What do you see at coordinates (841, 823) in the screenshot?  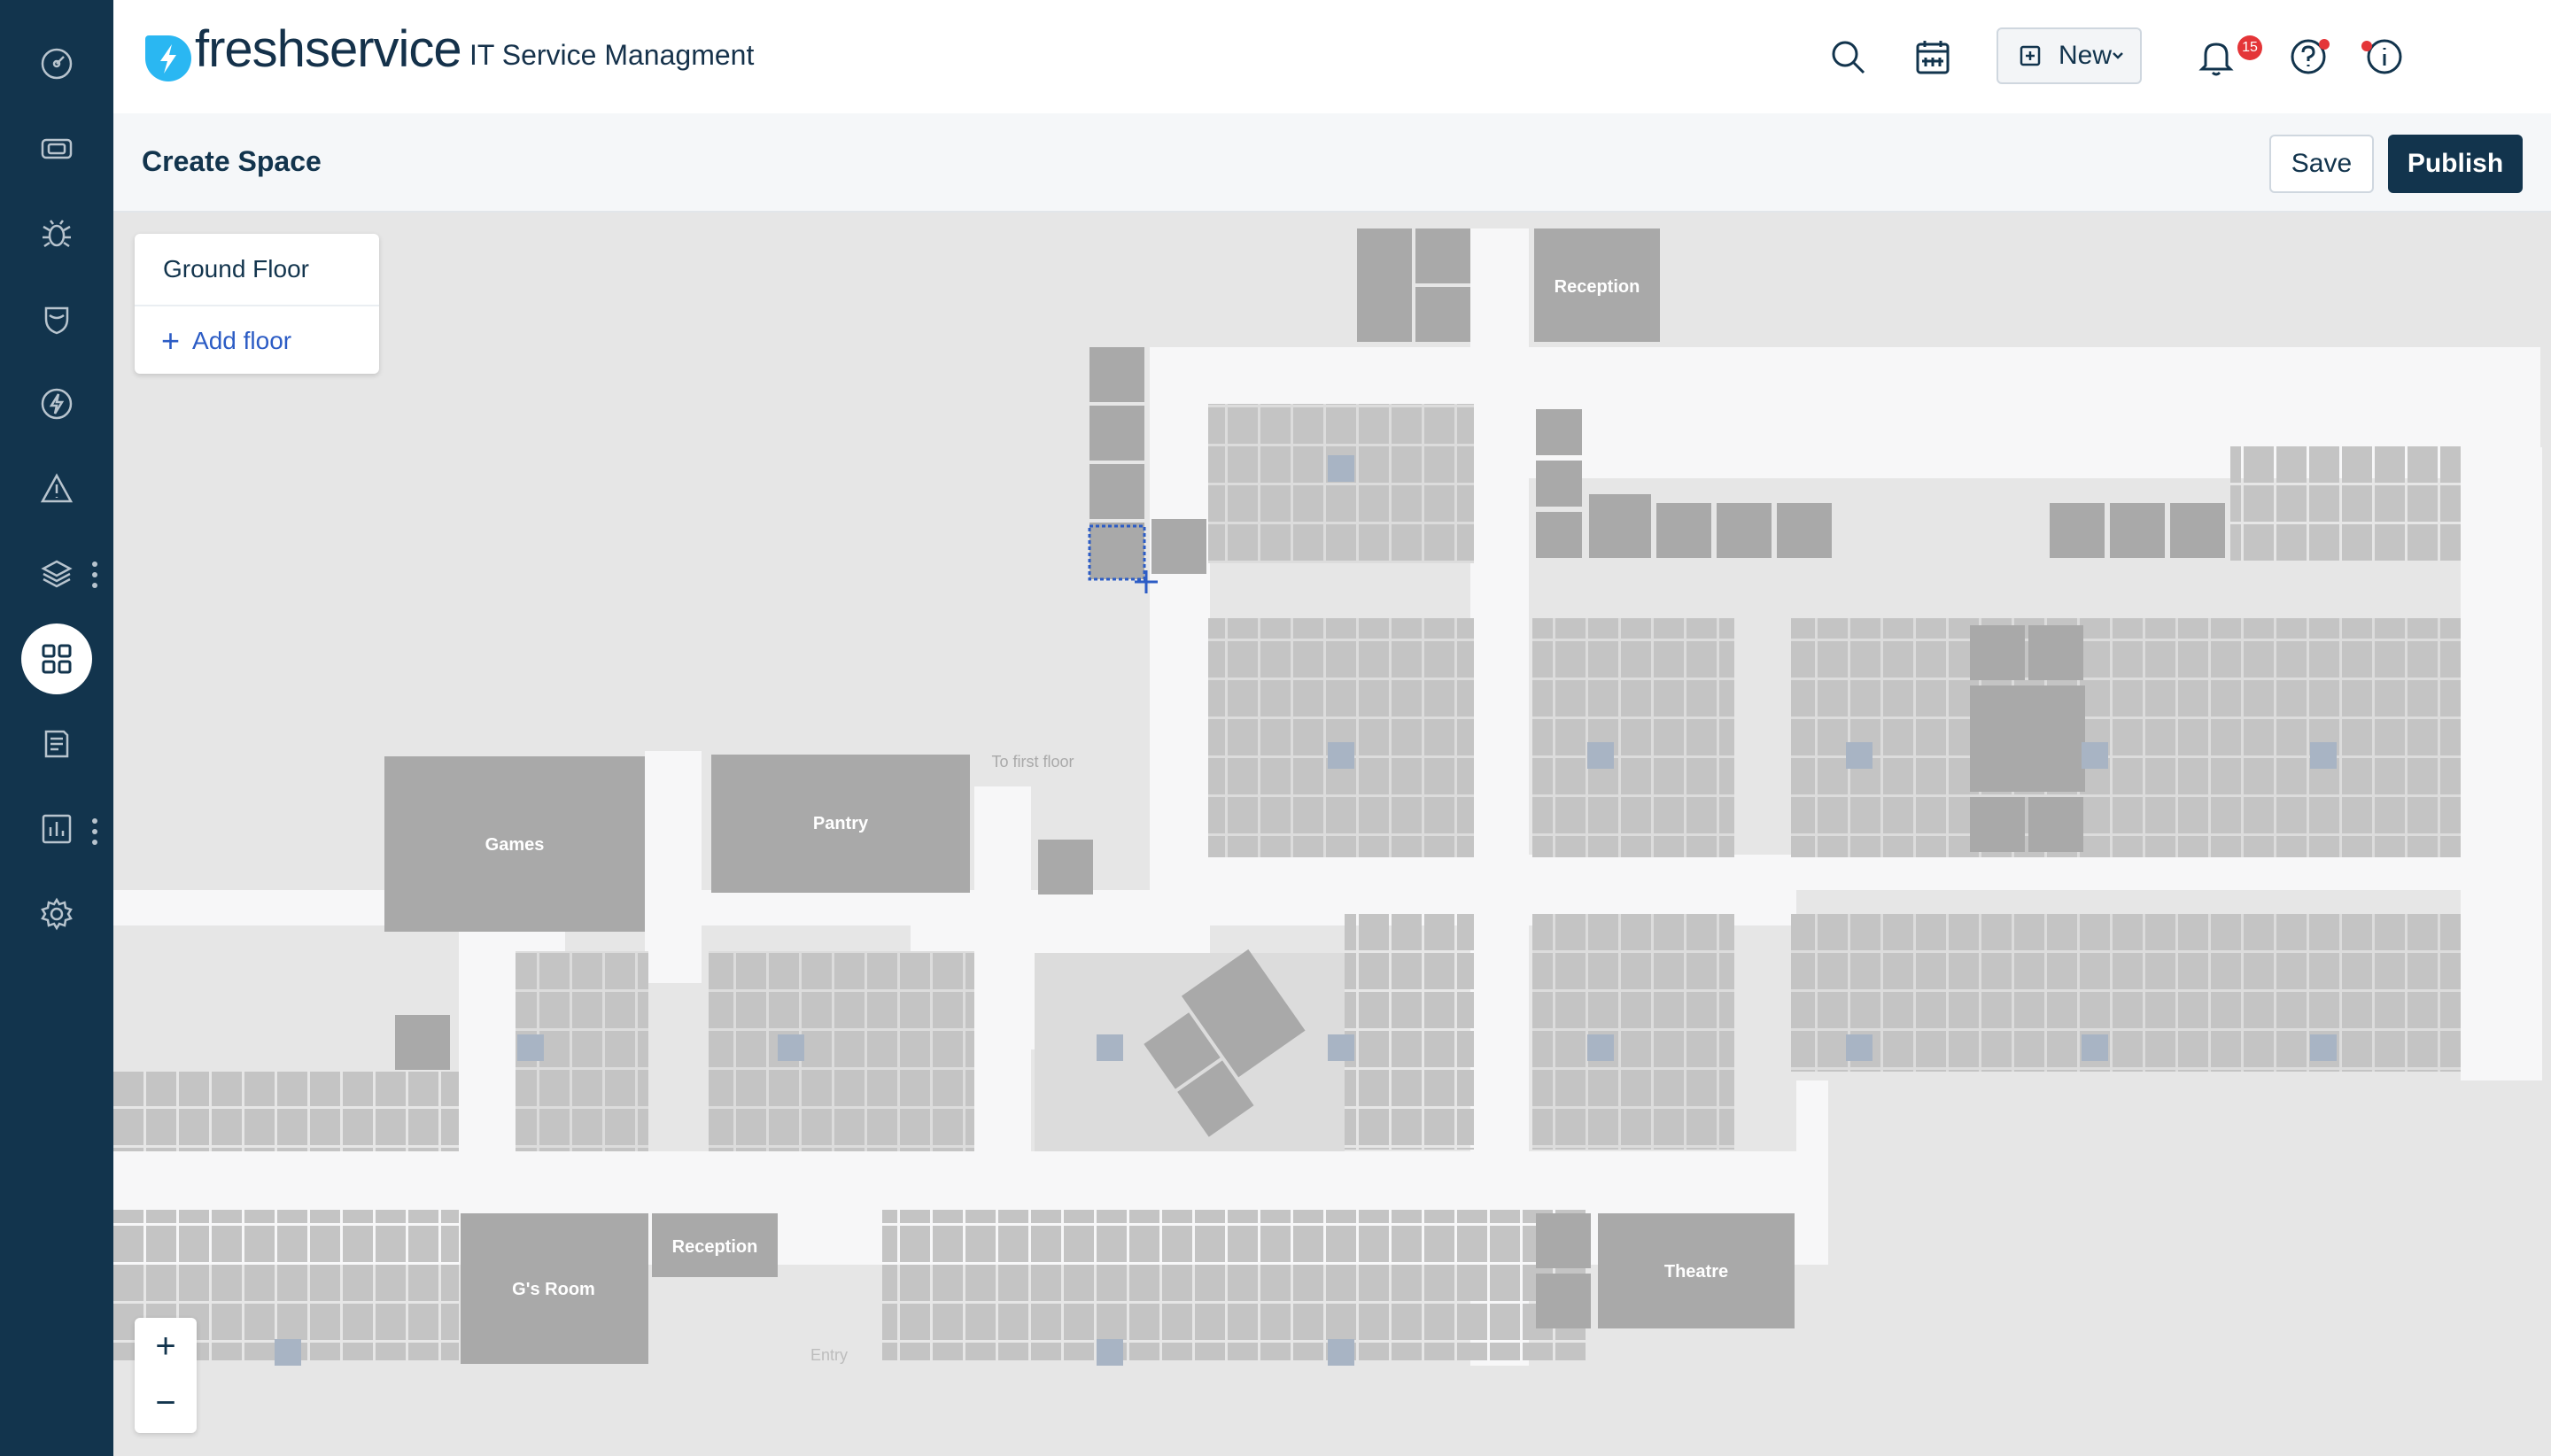 I see `room-label-pantry: Pantry` at bounding box center [841, 823].